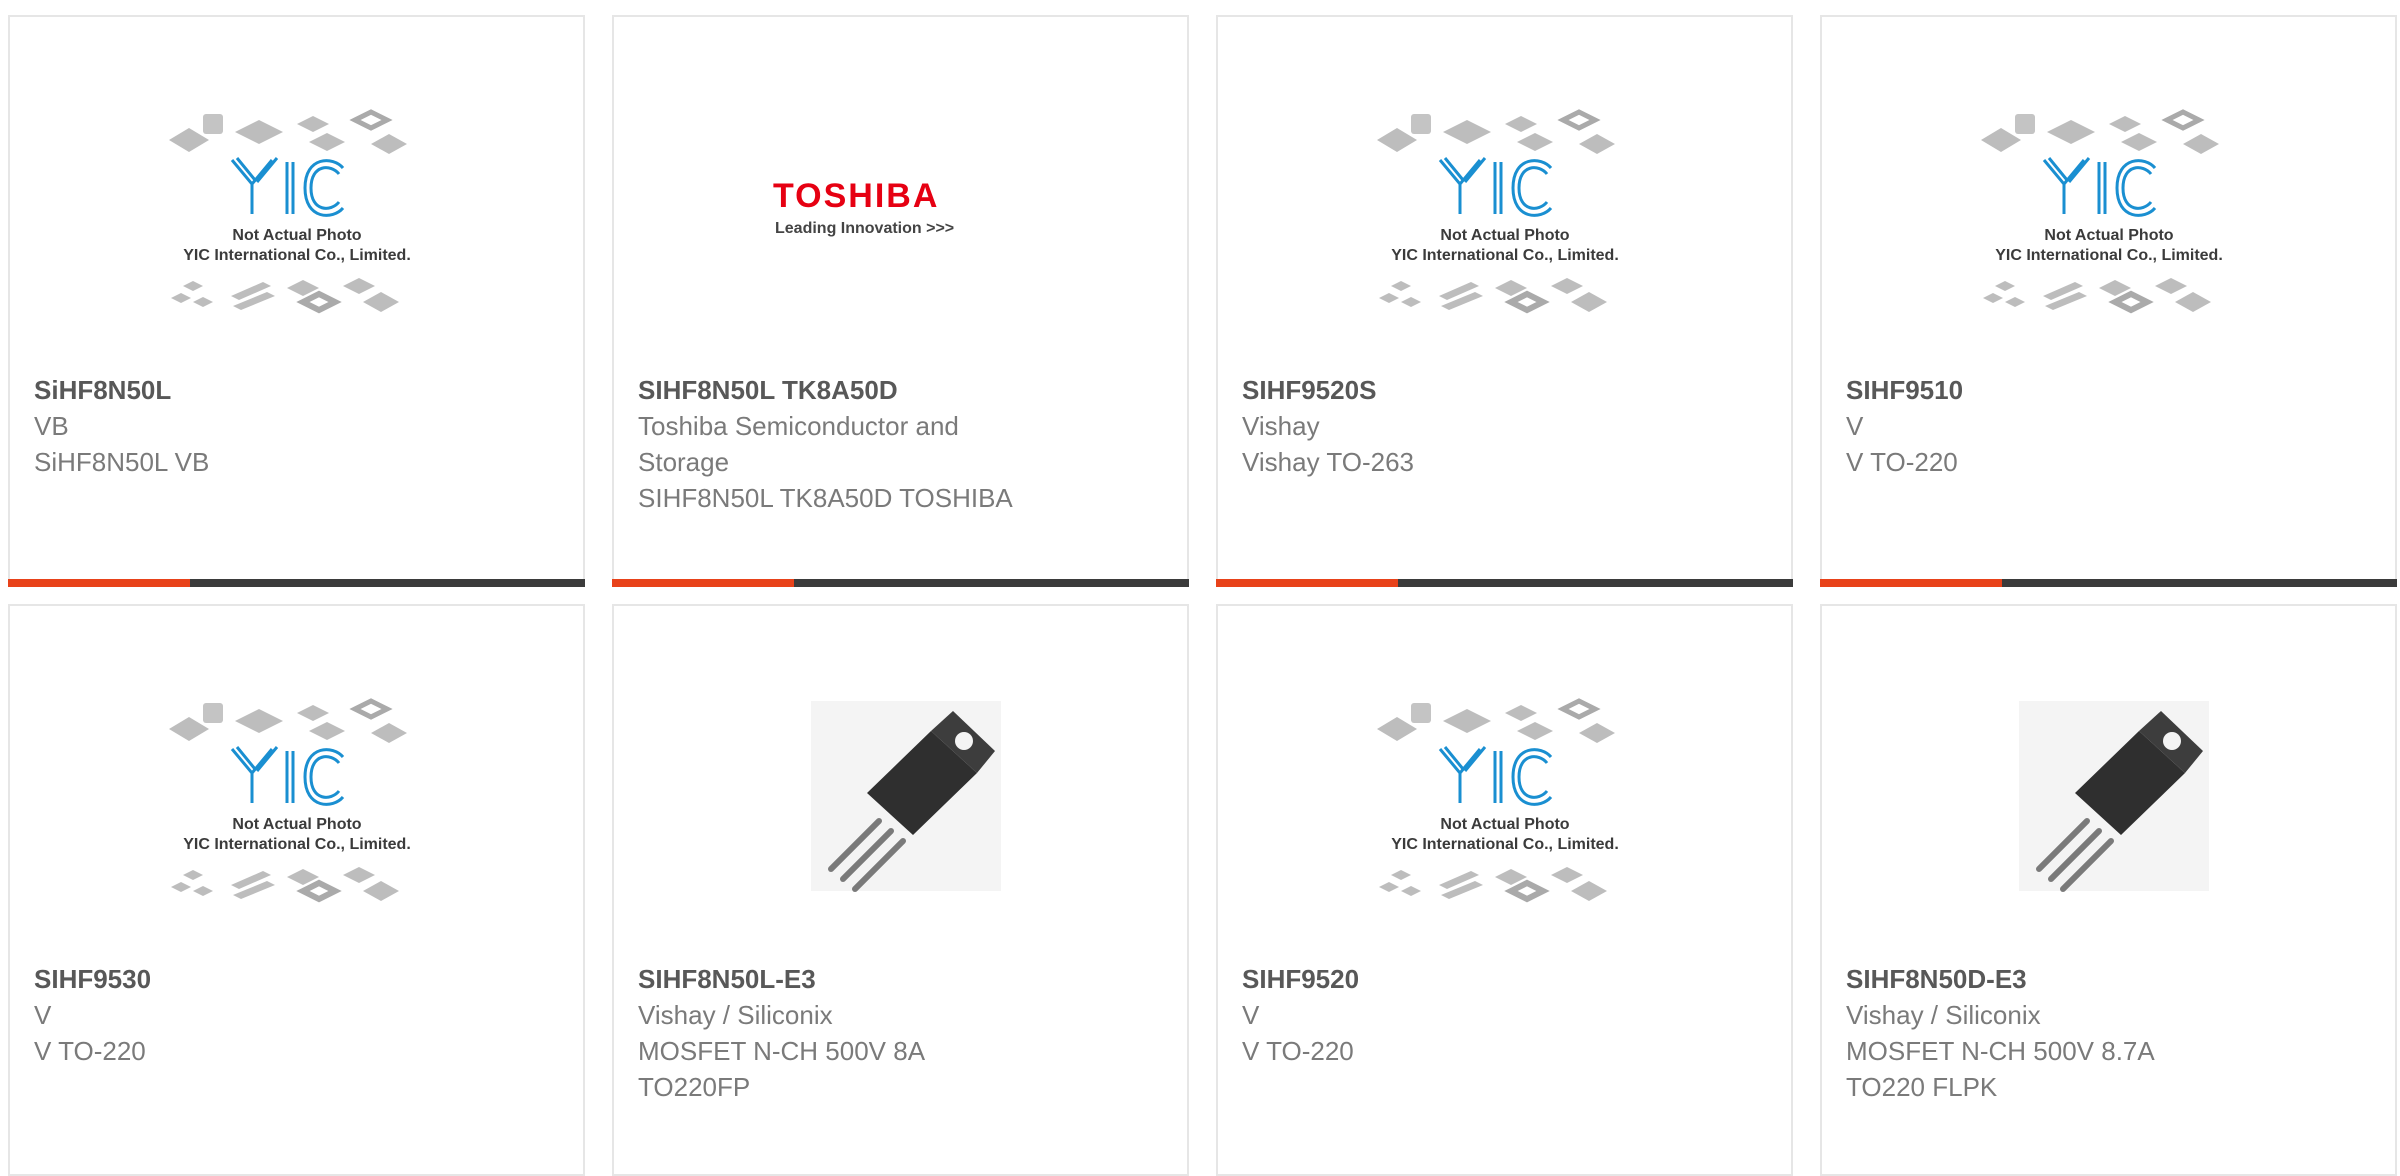 The height and width of the screenshot is (1176, 2400). Describe the element at coordinates (684, 462) in the screenshot. I see `manufacturer-continued: Storage` at that location.